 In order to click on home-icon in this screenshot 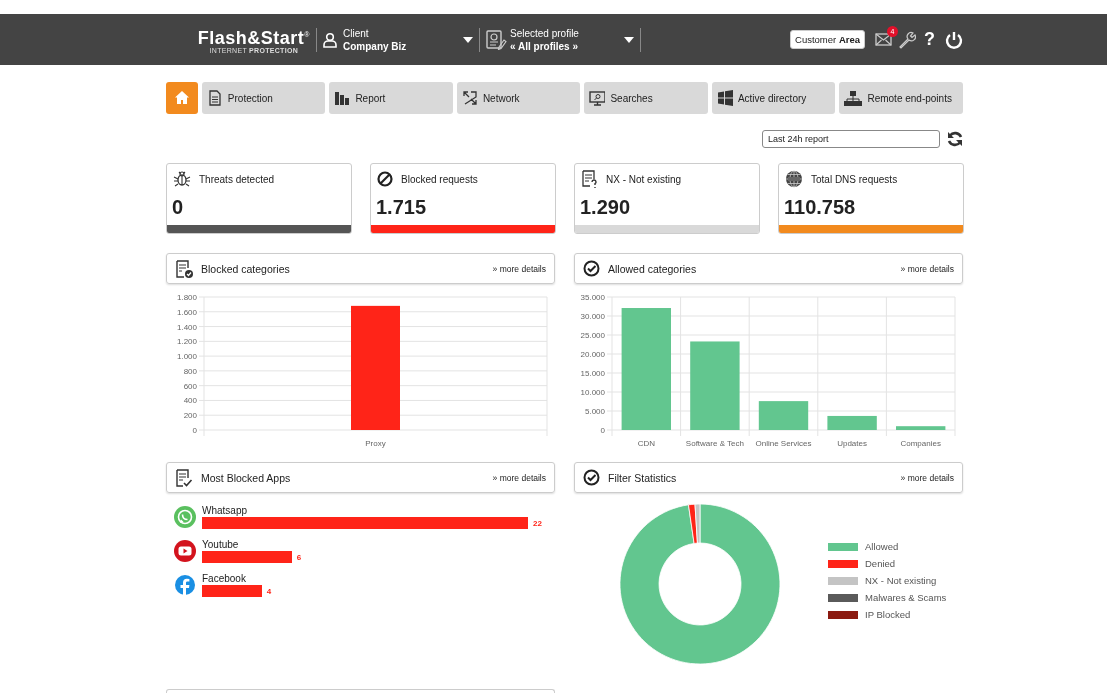, I will do `click(181, 98)`.